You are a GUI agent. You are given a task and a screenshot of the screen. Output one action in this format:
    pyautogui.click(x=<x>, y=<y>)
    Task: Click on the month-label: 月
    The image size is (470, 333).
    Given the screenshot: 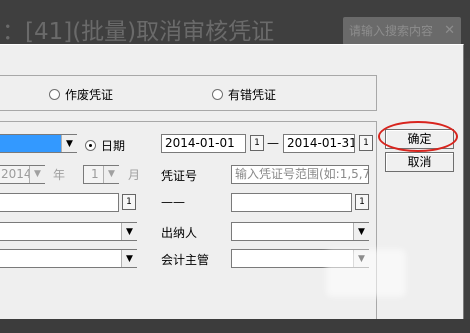 What is the action you would take?
    pyautogui.click(x=134, y=175)
    